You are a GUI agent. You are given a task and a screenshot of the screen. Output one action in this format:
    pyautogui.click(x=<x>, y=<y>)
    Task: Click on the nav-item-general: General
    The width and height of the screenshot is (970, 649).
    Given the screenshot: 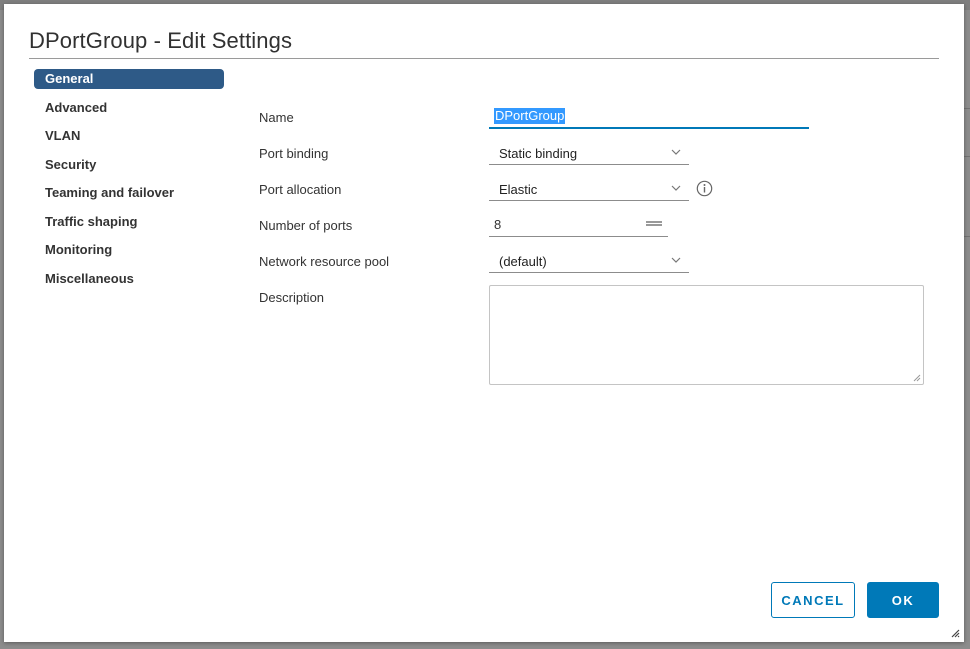 What is the action you would take?
    pyautogui.click(x=129, y=79)
    